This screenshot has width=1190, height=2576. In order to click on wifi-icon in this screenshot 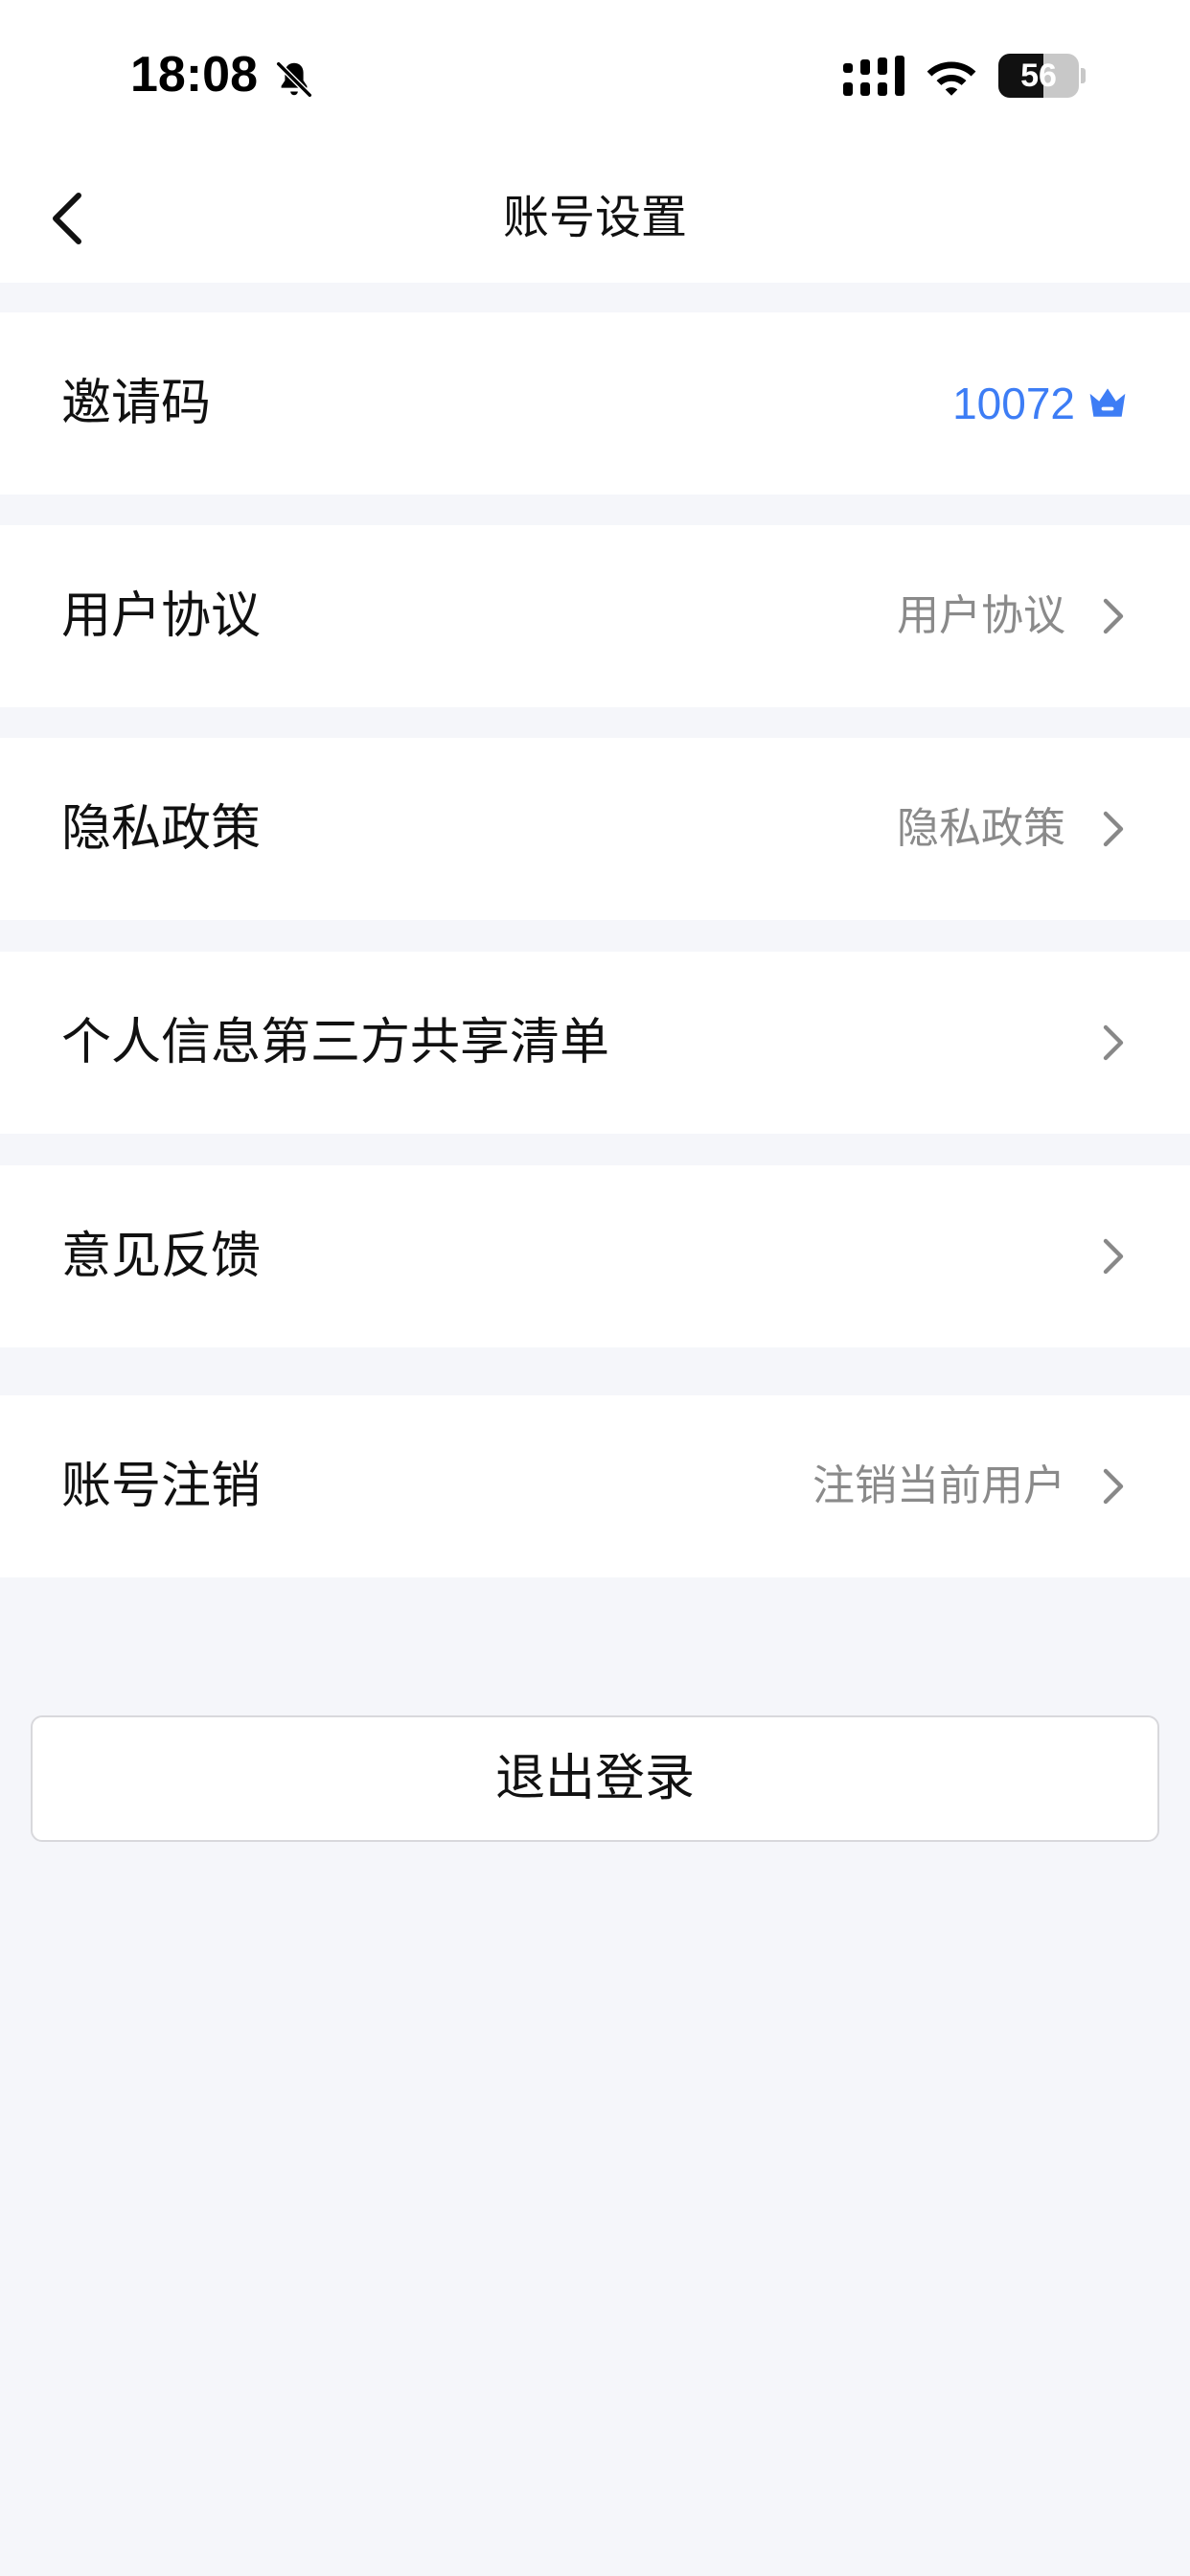, I will do `click(952, 78)`.